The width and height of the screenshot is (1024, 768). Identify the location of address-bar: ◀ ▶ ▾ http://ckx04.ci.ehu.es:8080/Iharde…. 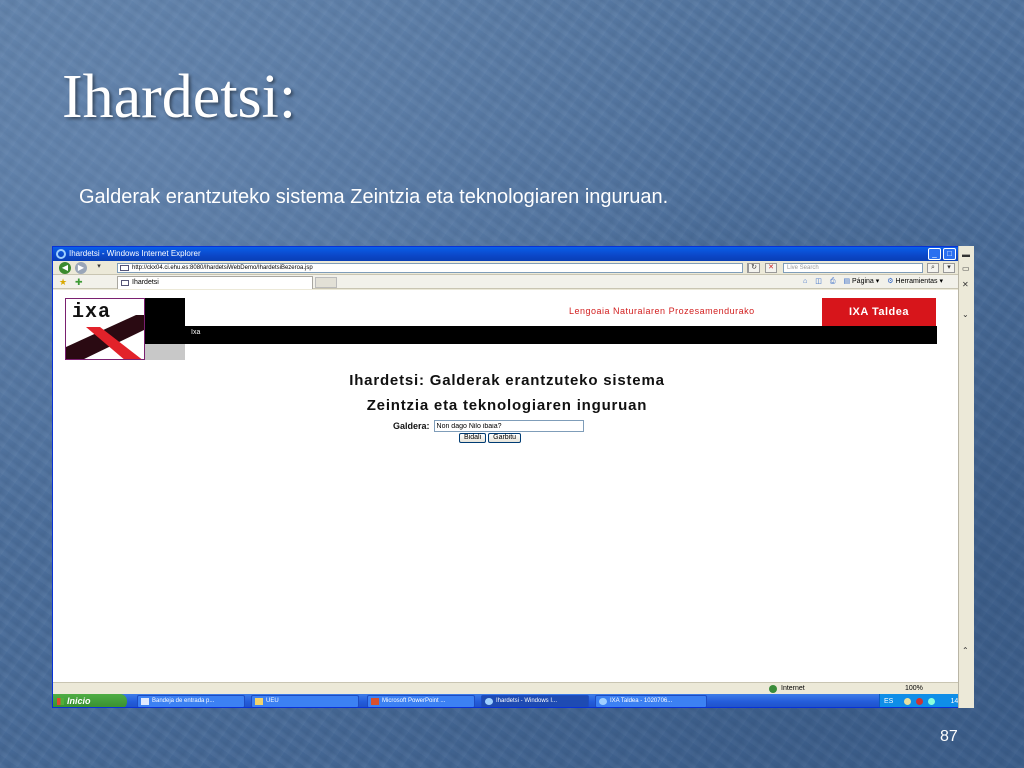
(513, 268).